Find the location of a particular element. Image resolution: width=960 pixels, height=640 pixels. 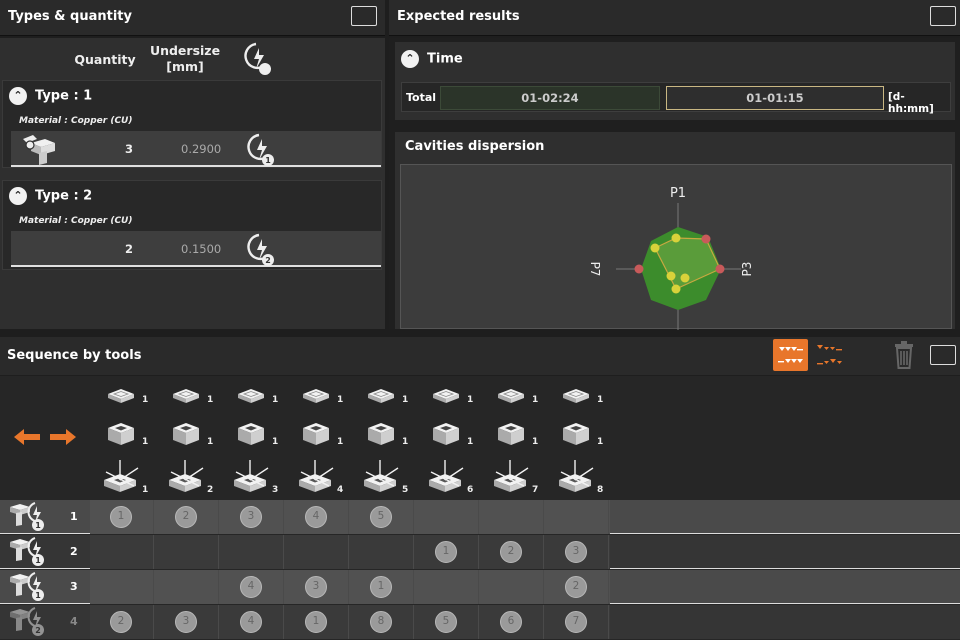

undersize-column-header: Undersize [mm] is located at coordinates (185, 58).